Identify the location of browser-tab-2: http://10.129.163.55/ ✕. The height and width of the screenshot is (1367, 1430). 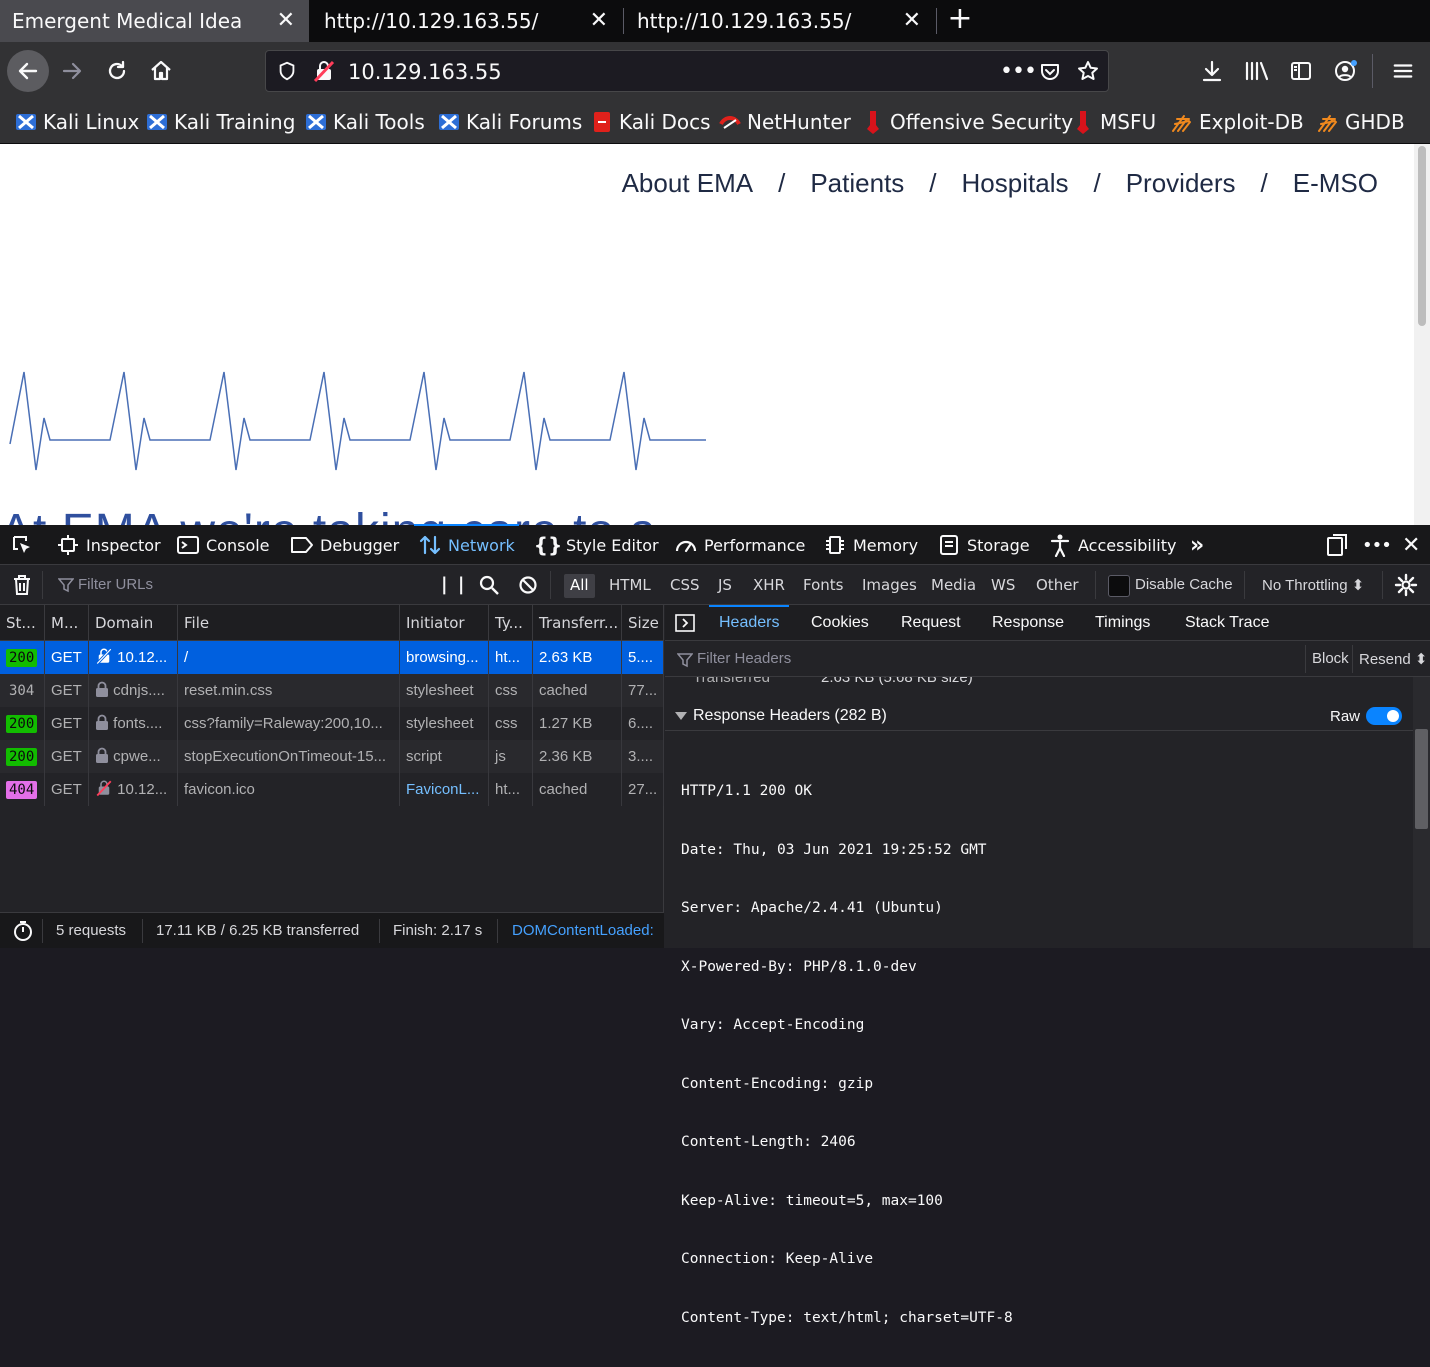
(467, 21).